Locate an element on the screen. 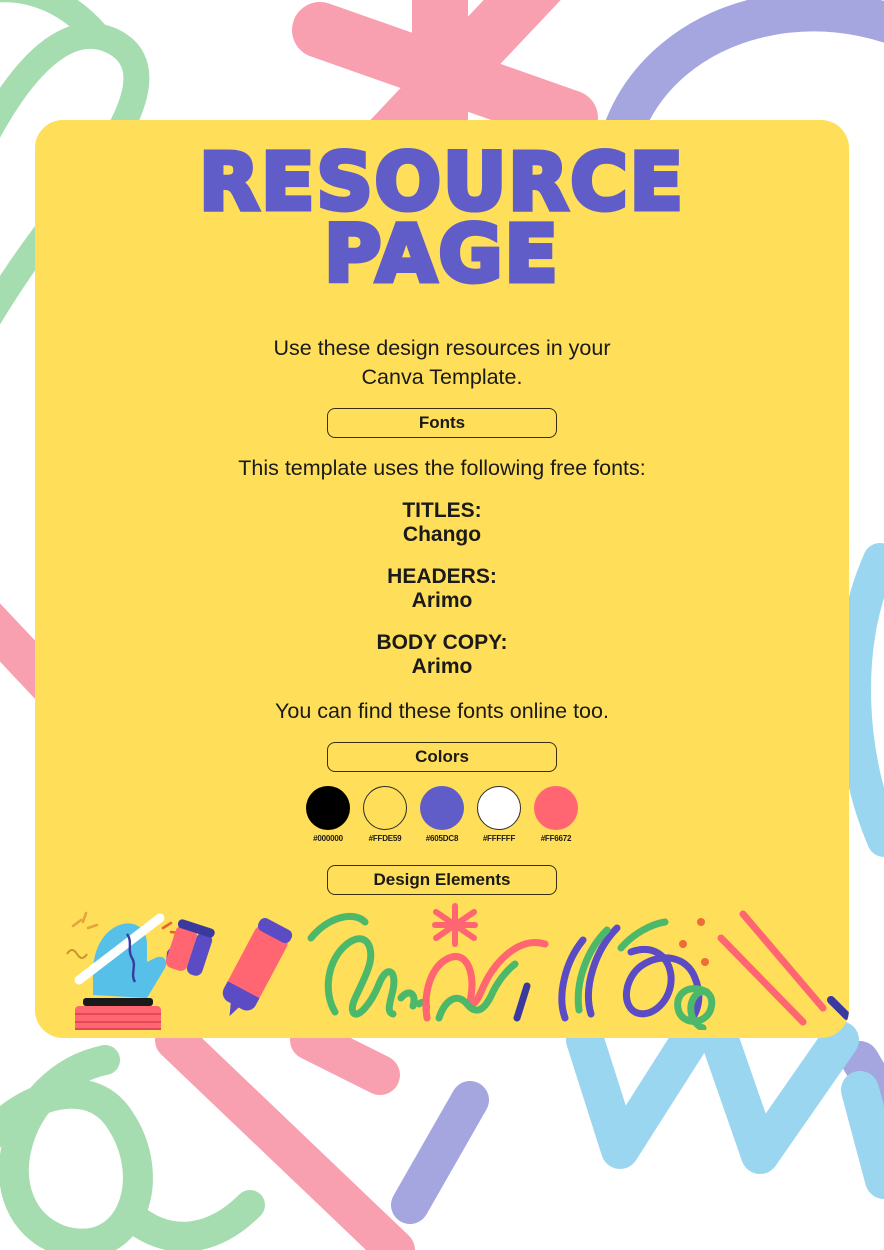 Image resolution: width=884 pixels, height=1250 pixels. purple-dash-bottom-center is located at coordinates (440, 1152).